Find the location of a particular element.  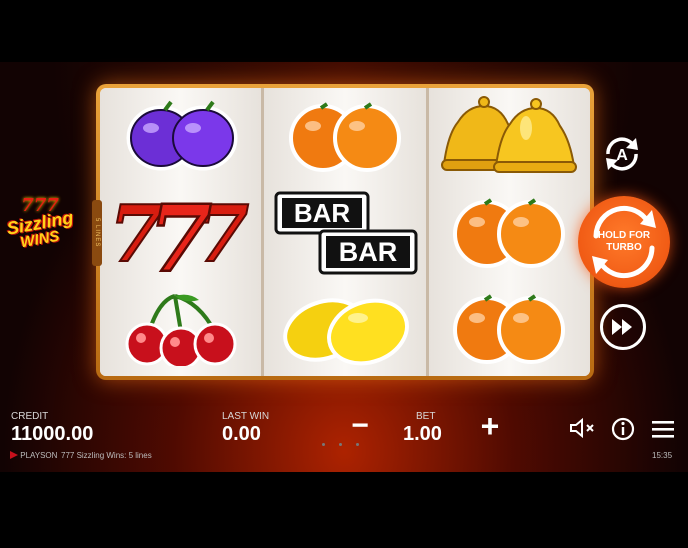

game-logo: 777 Sizzling WINS is located at coordinates (40, 230).